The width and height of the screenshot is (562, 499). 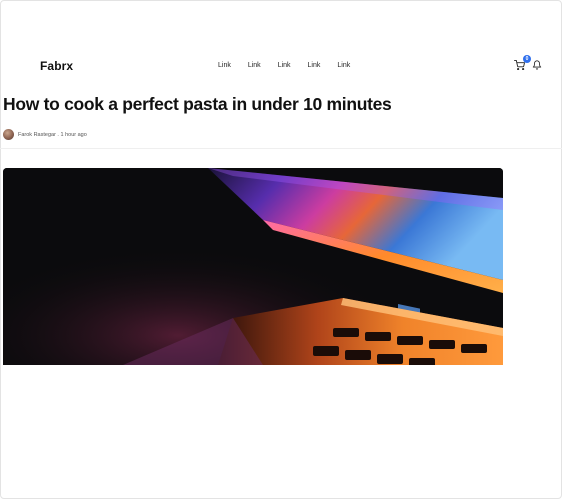 What do you see at coordinates (254, 65) in the screenshot?
I see `nav-link-2: Link` at bounding box center [254, 65].